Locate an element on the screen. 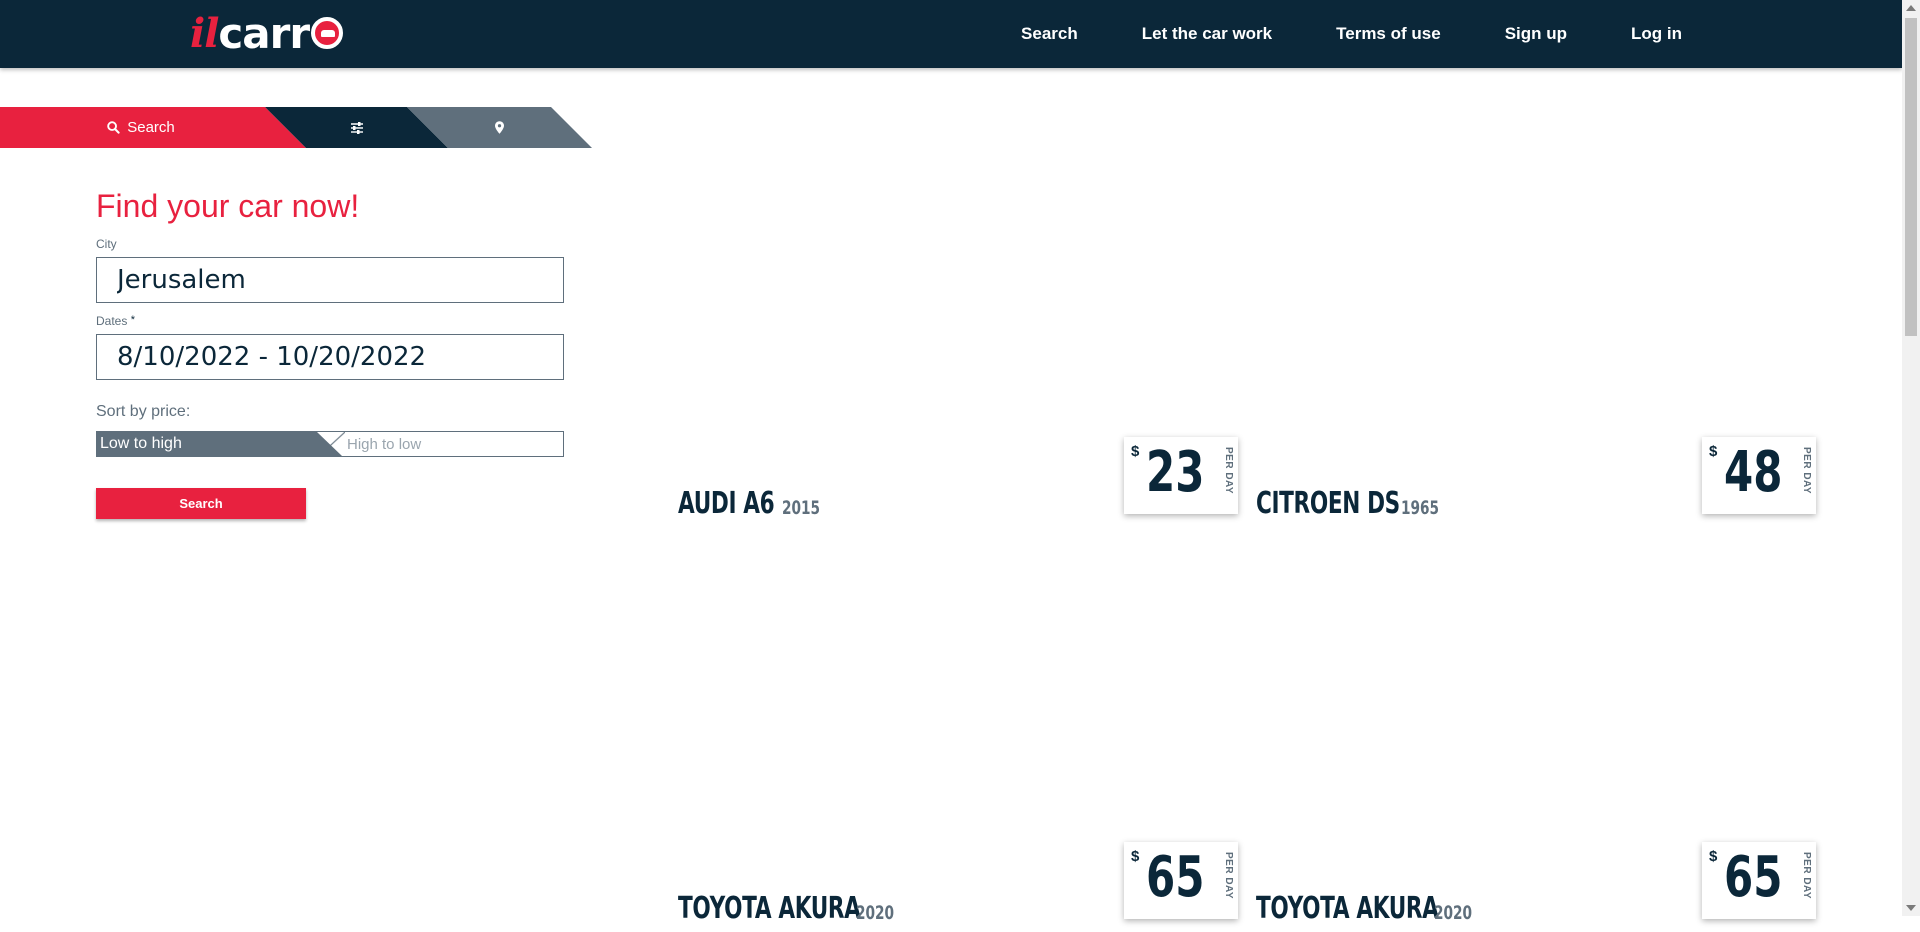  sliders-icon is located at coordinates (356, 127).